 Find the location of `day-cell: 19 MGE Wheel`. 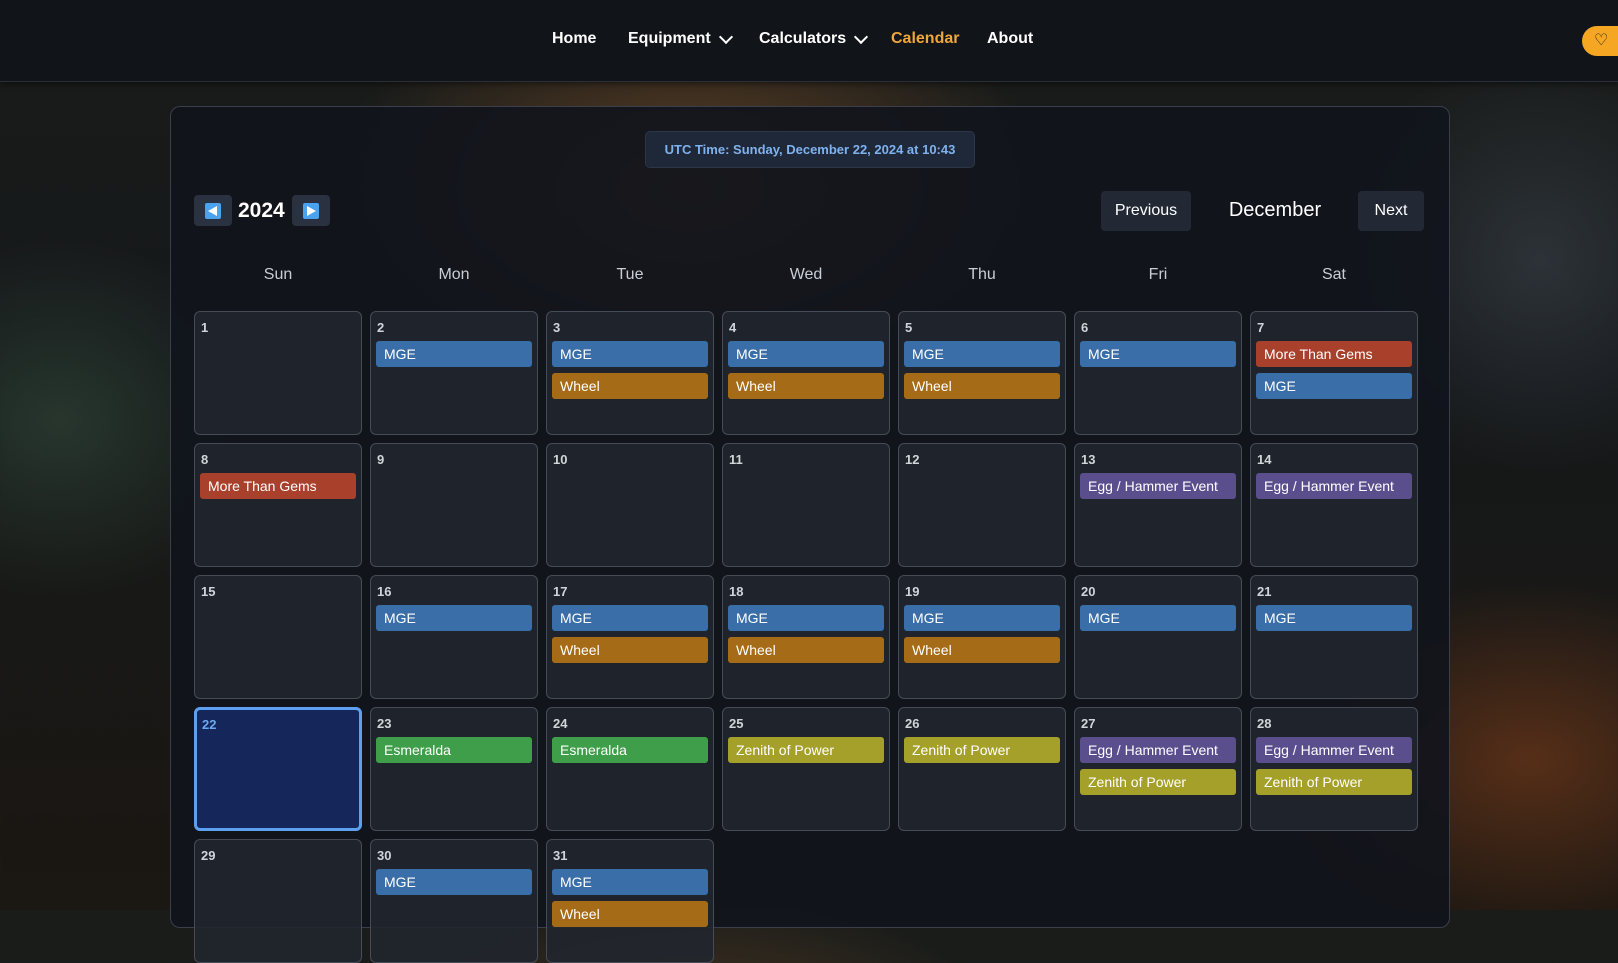

day-cell: 19 MGE Wheel is located at coordinates (982, 637).